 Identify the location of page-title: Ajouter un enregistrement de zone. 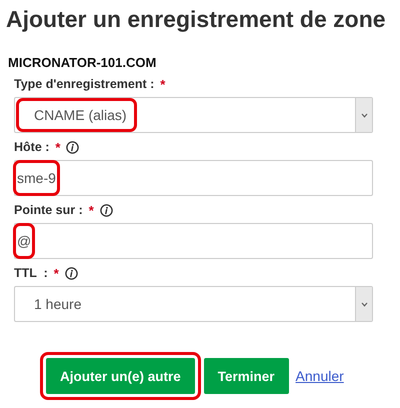
(196, 19).